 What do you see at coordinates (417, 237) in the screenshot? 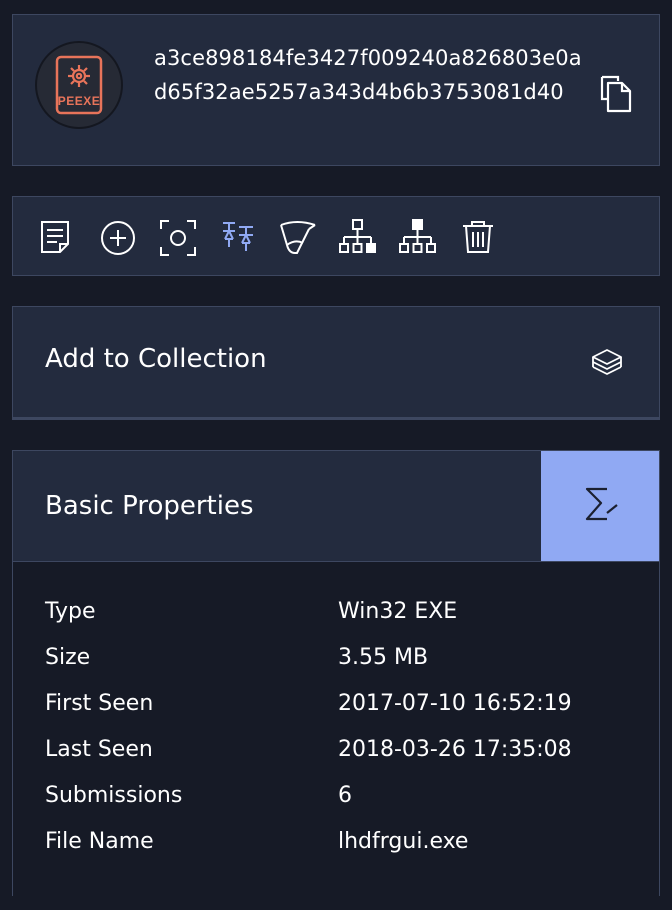
I see `graph-filled-icon` at bounding box center [417, 237].